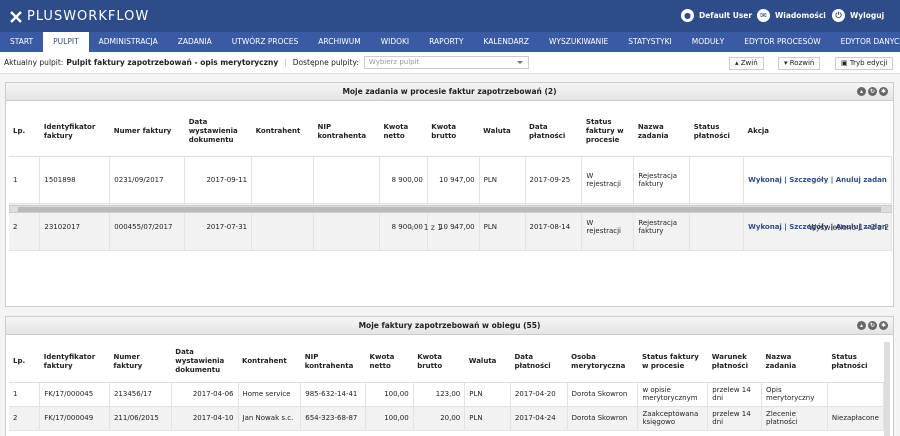  What do you see at coordinates (716, 15) in the screenshot?
I see `user-link: ● Default User` at bounding box center [716, 15].